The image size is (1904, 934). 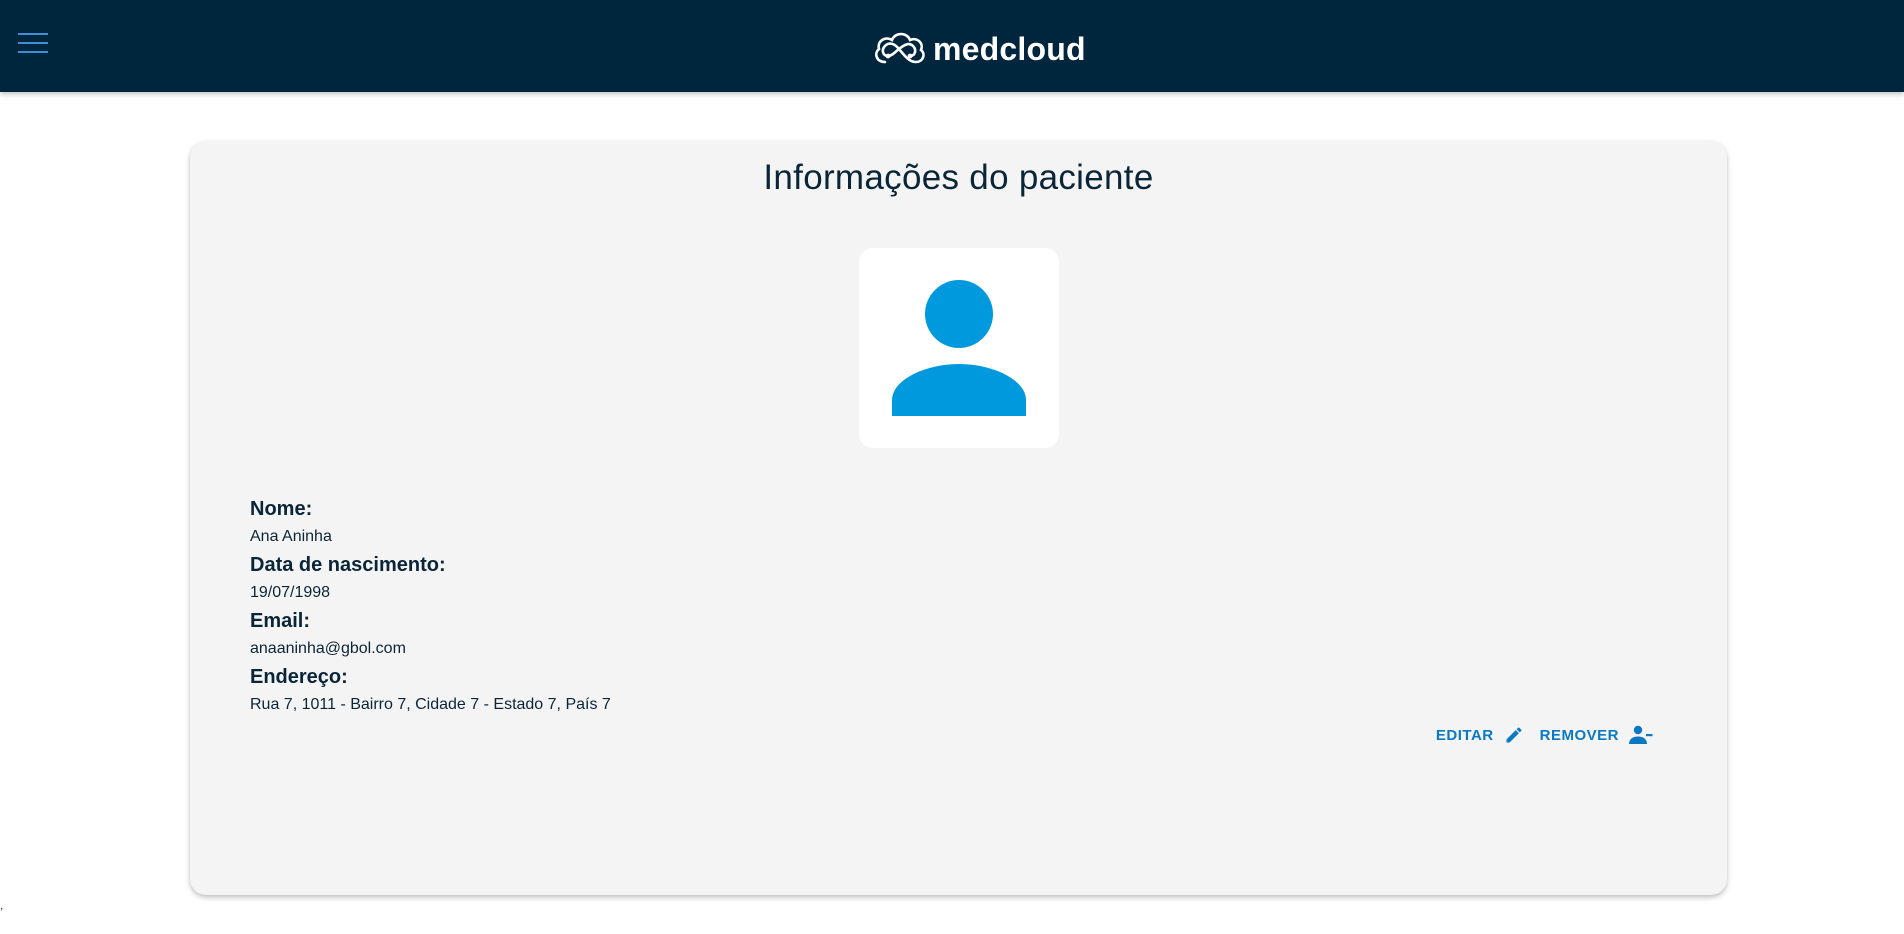 What do you see at coordinates (1579, 735) in the screenshot?
I see `remove-button-label: REMOVER` at bounding box center [1579, 735].